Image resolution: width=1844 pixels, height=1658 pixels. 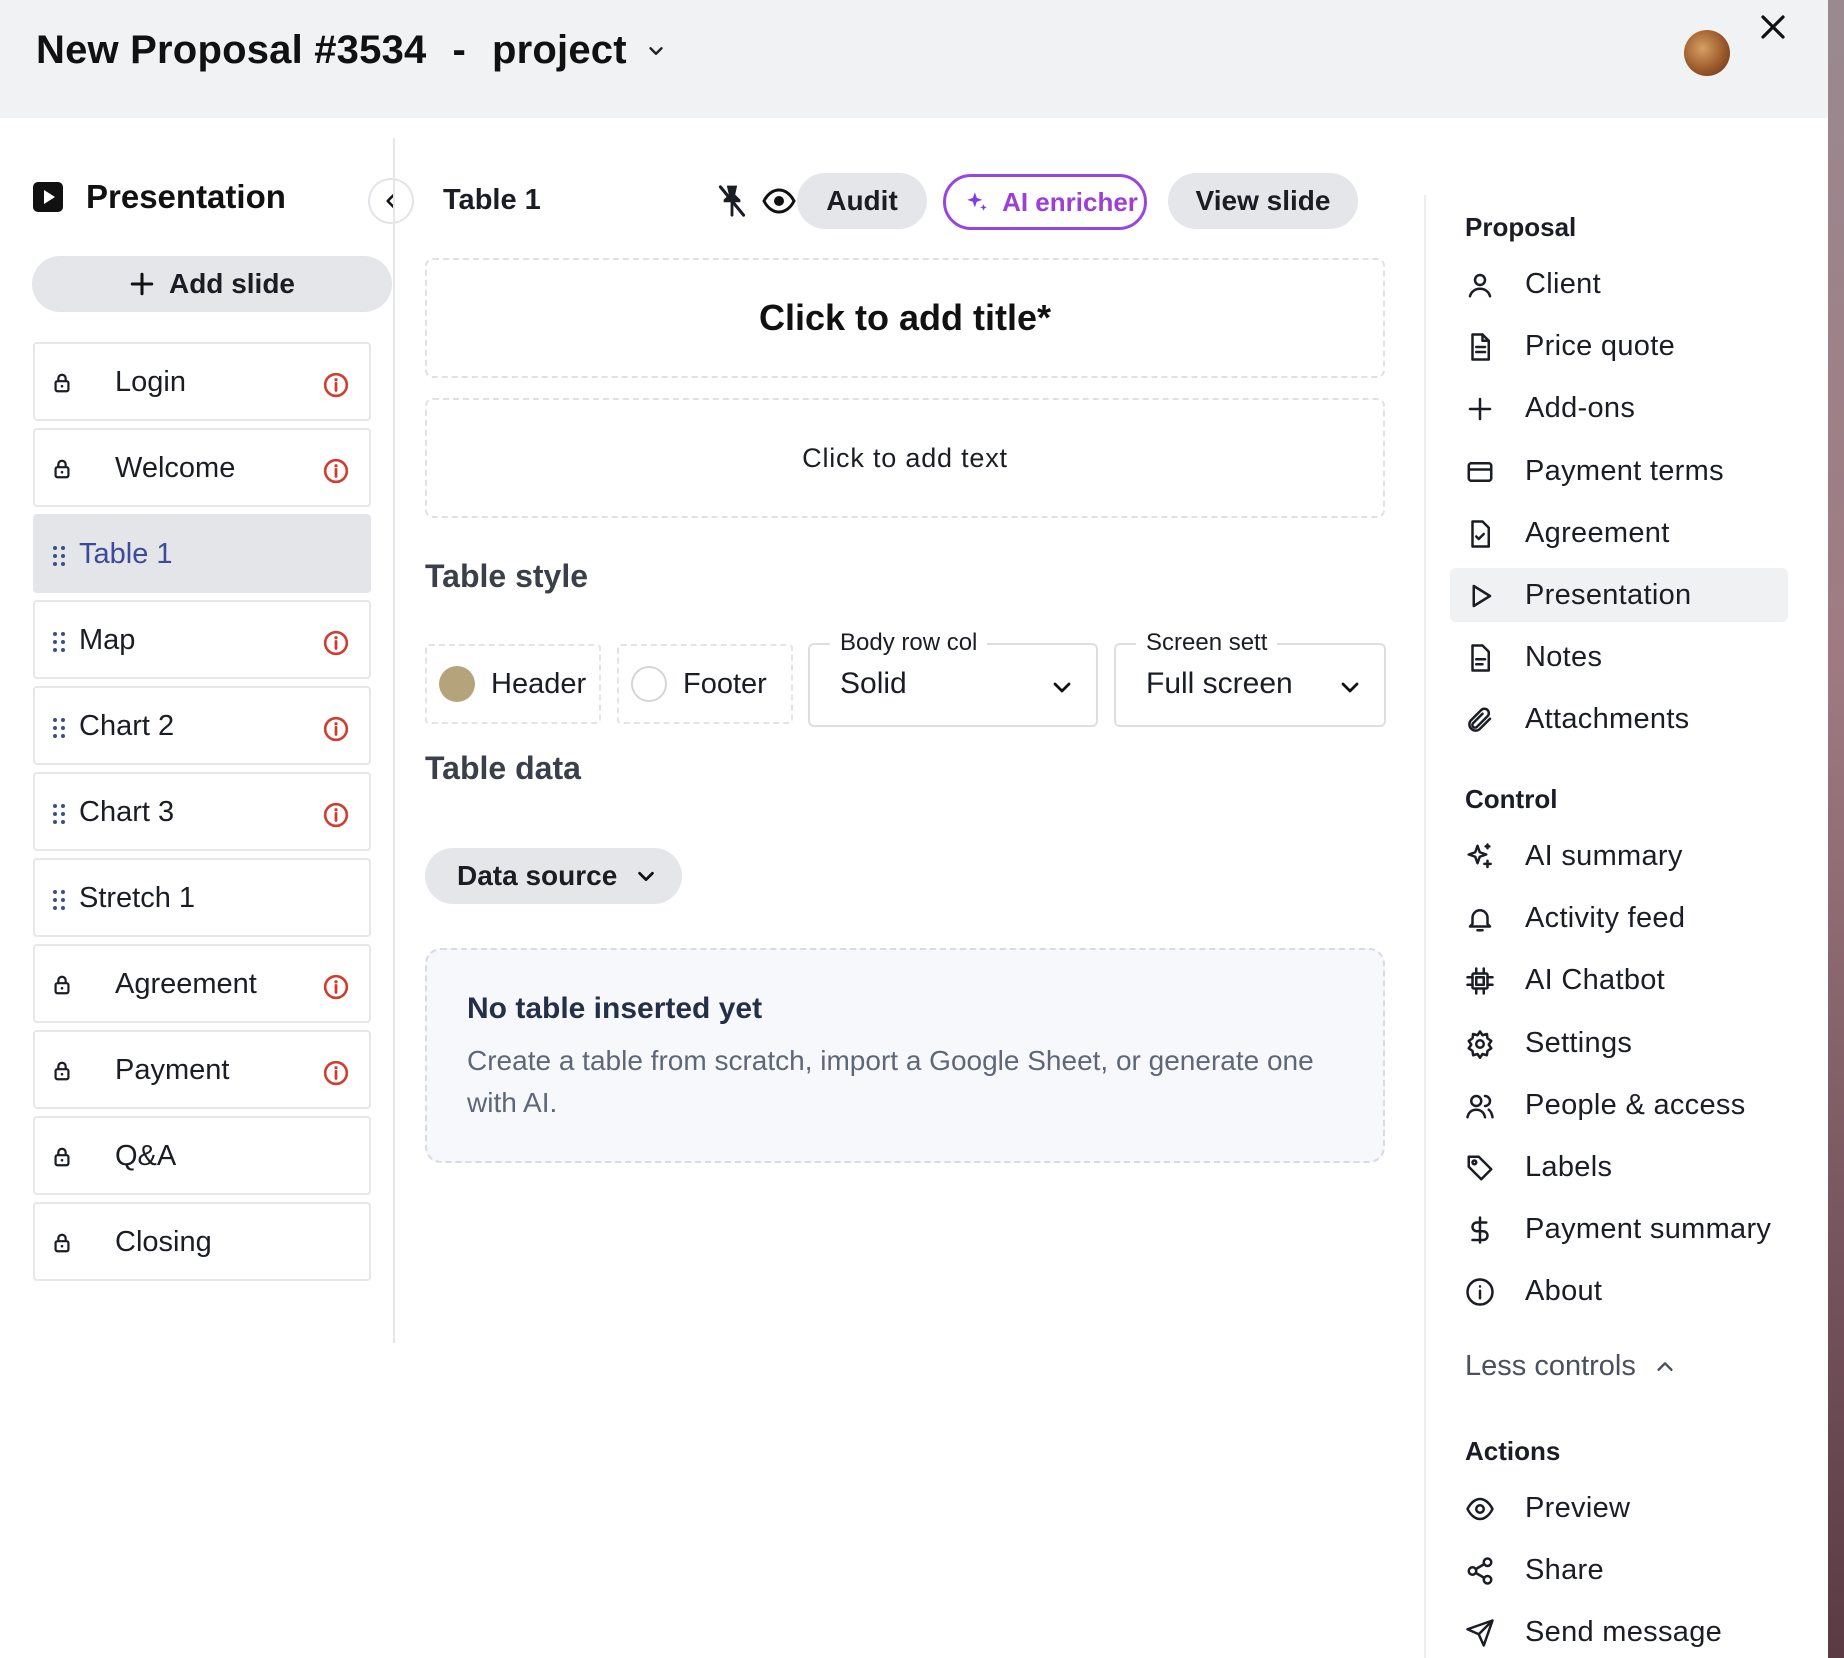 What do you see at coordinates (231, 50) in the screenshot?
I see `proposal-title: New Proposal #3534` at bounding box center [231, 50].